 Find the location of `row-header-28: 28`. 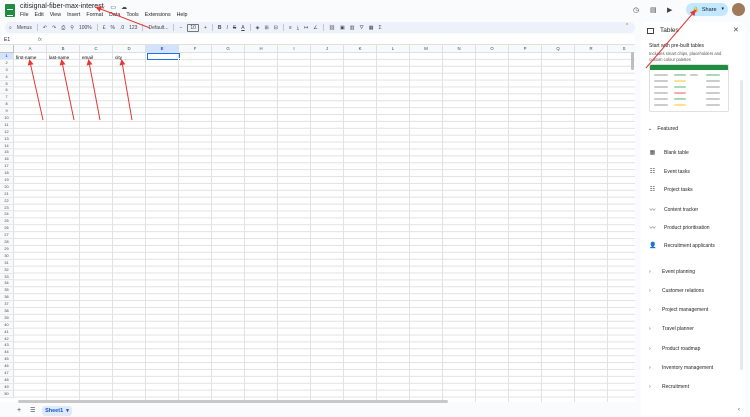

row-header-28: 28 is located at coordinates (7, 242).